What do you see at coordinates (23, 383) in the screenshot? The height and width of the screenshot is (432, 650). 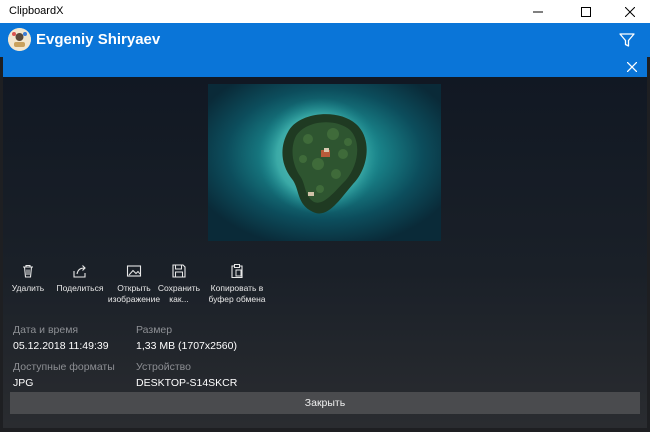 I see `formats-value: JPG` at bounding box center [23, 383].